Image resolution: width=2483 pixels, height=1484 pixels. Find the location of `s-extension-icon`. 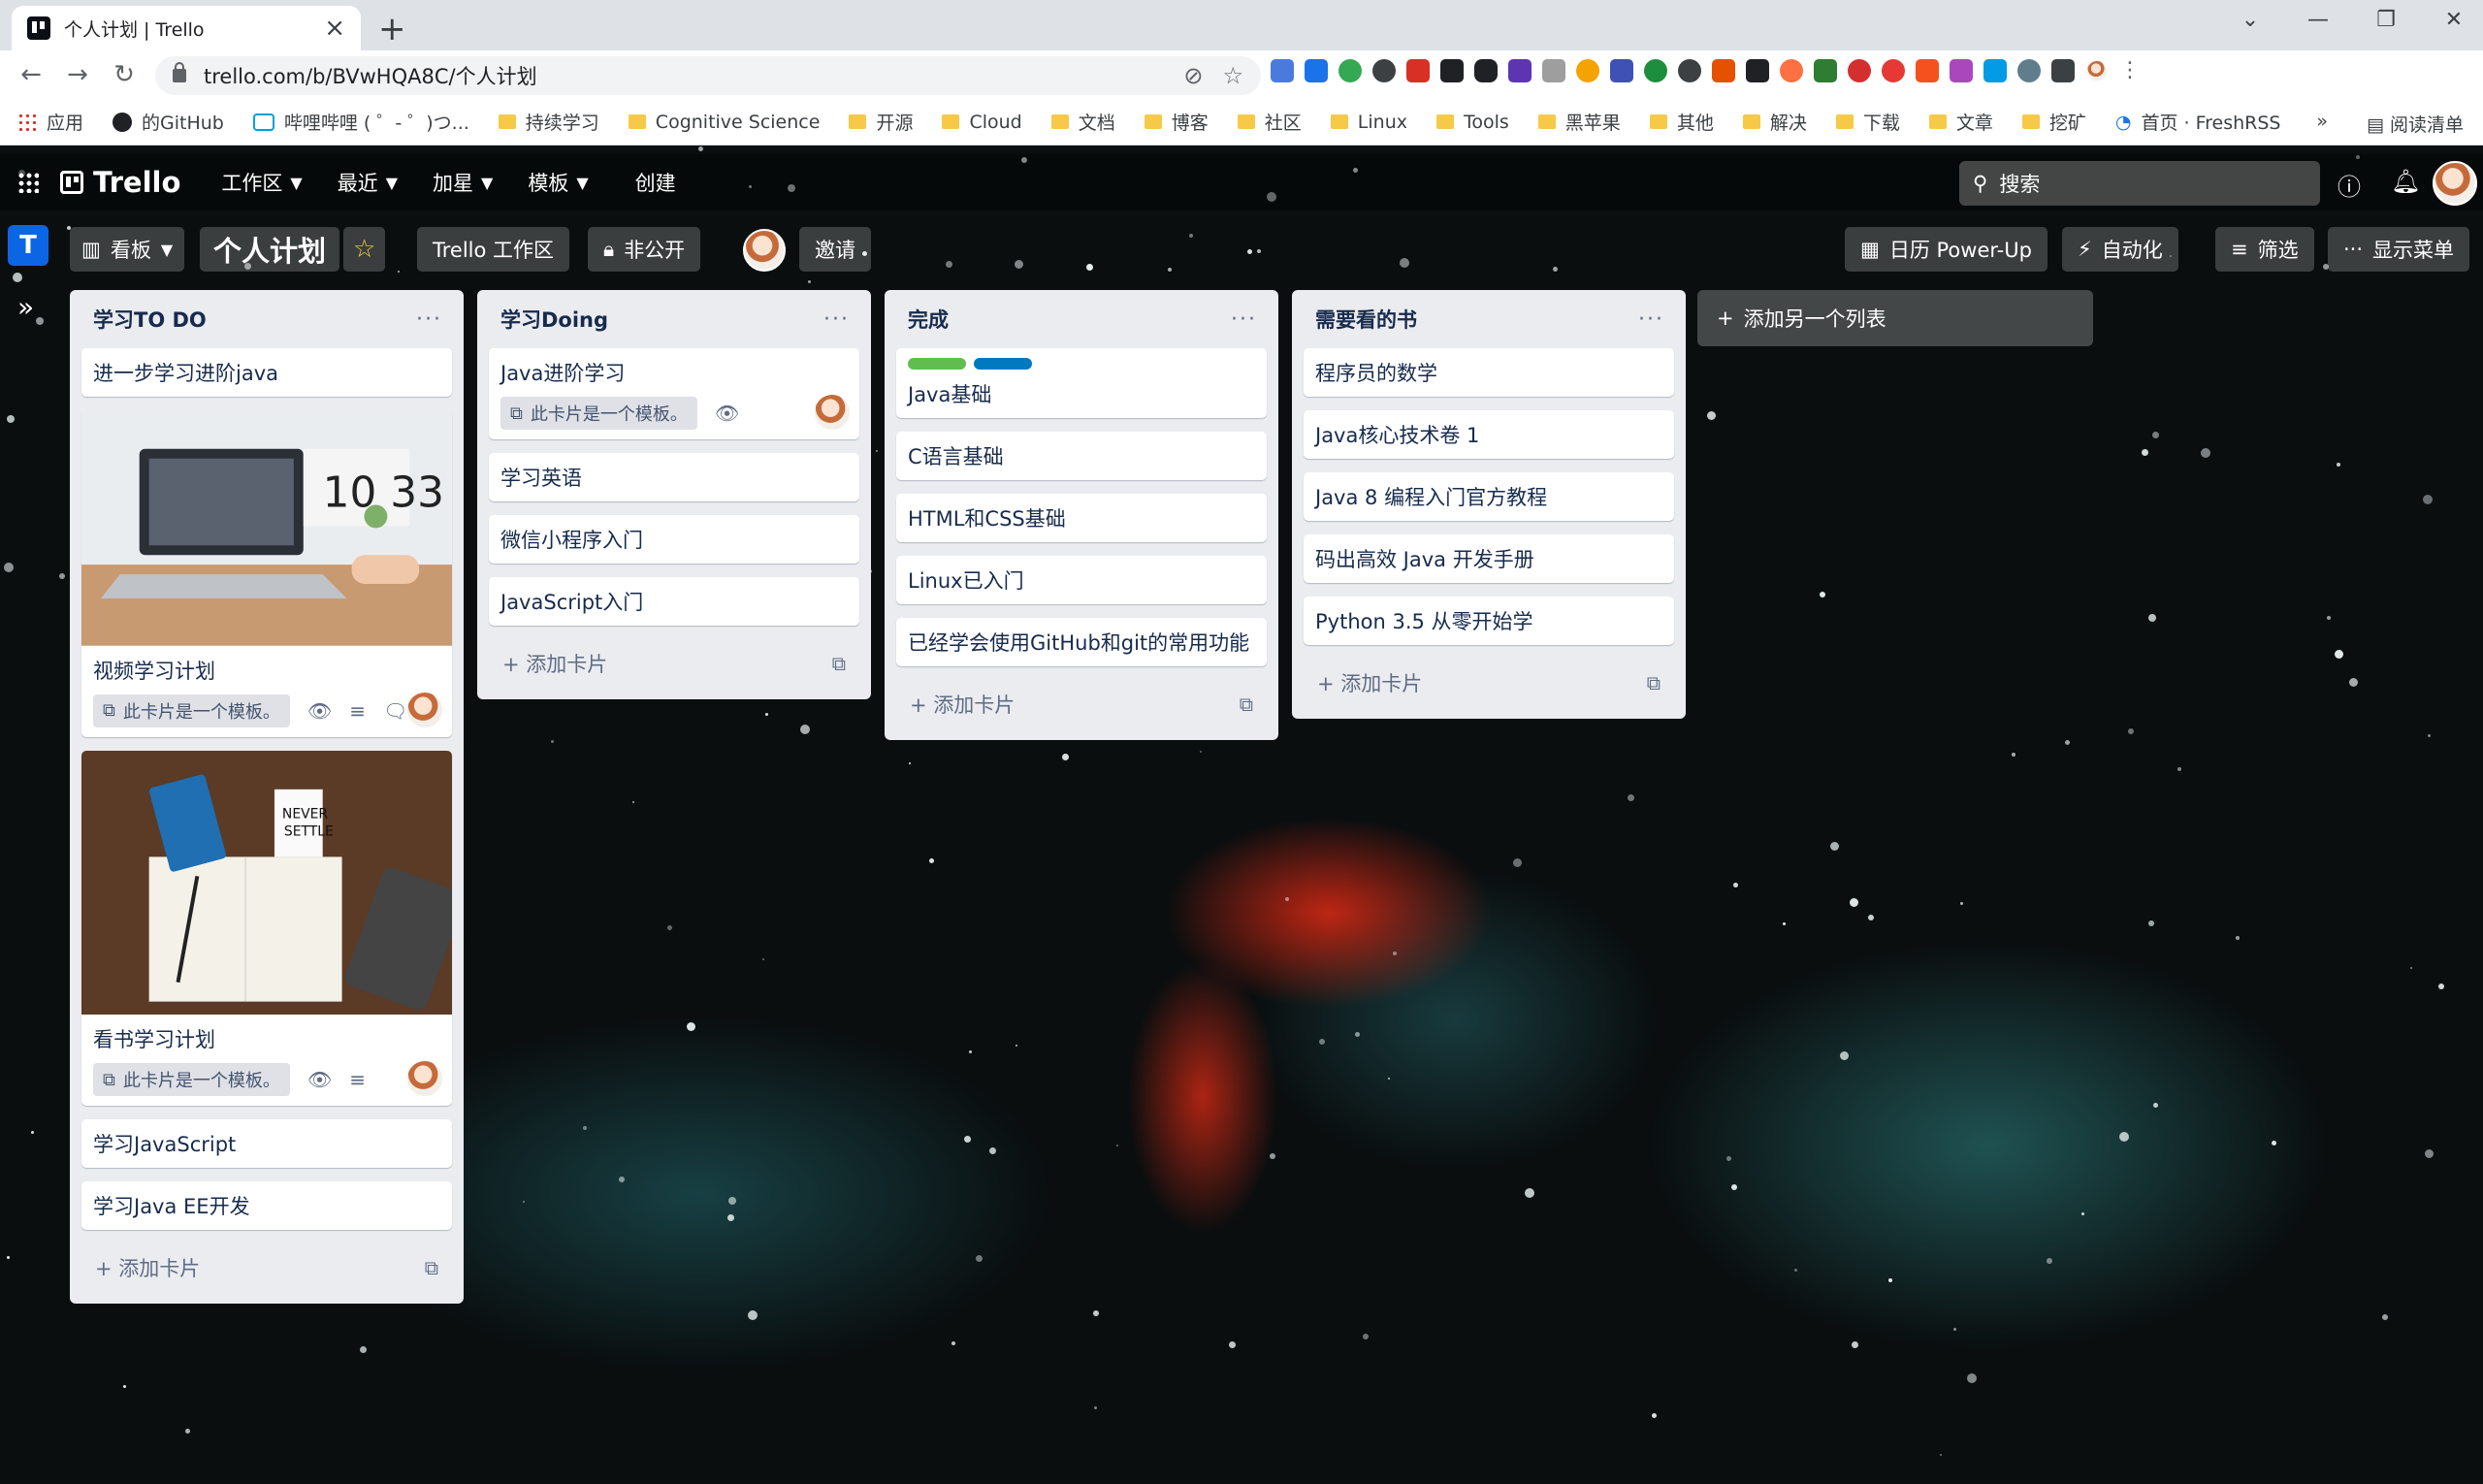

s-extension-icon is located at coordinates (1317, 70).